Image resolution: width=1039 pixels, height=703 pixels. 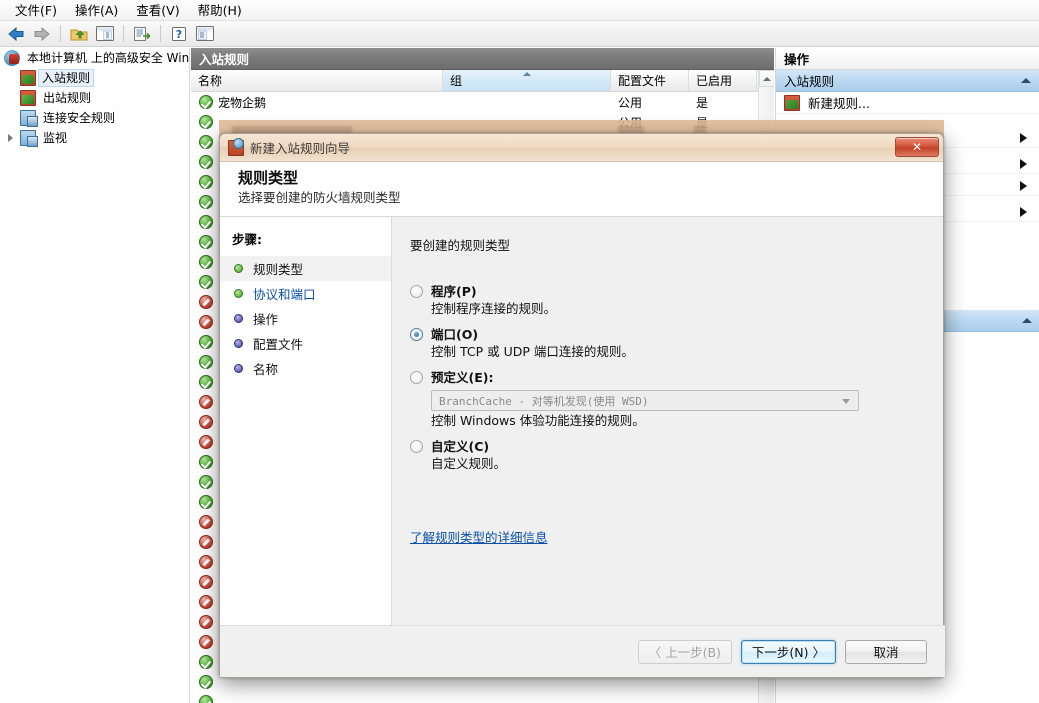 I want to click on tree-root-node: 本地计算机 上的高级安全 Win, so click(x=94, y=58).